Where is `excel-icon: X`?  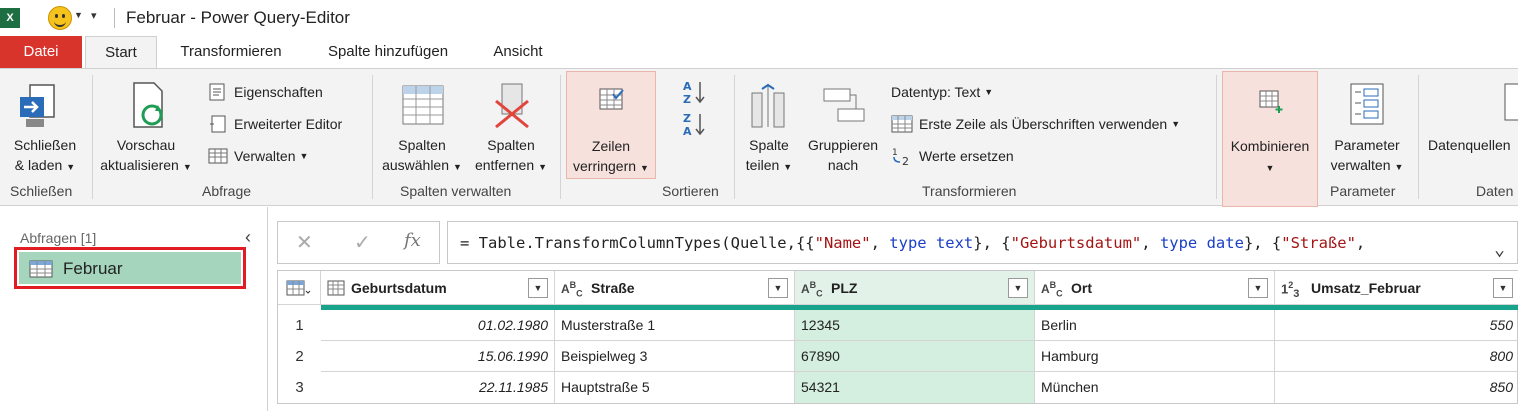 excel-icon: X is located at coordinates (10, 18).